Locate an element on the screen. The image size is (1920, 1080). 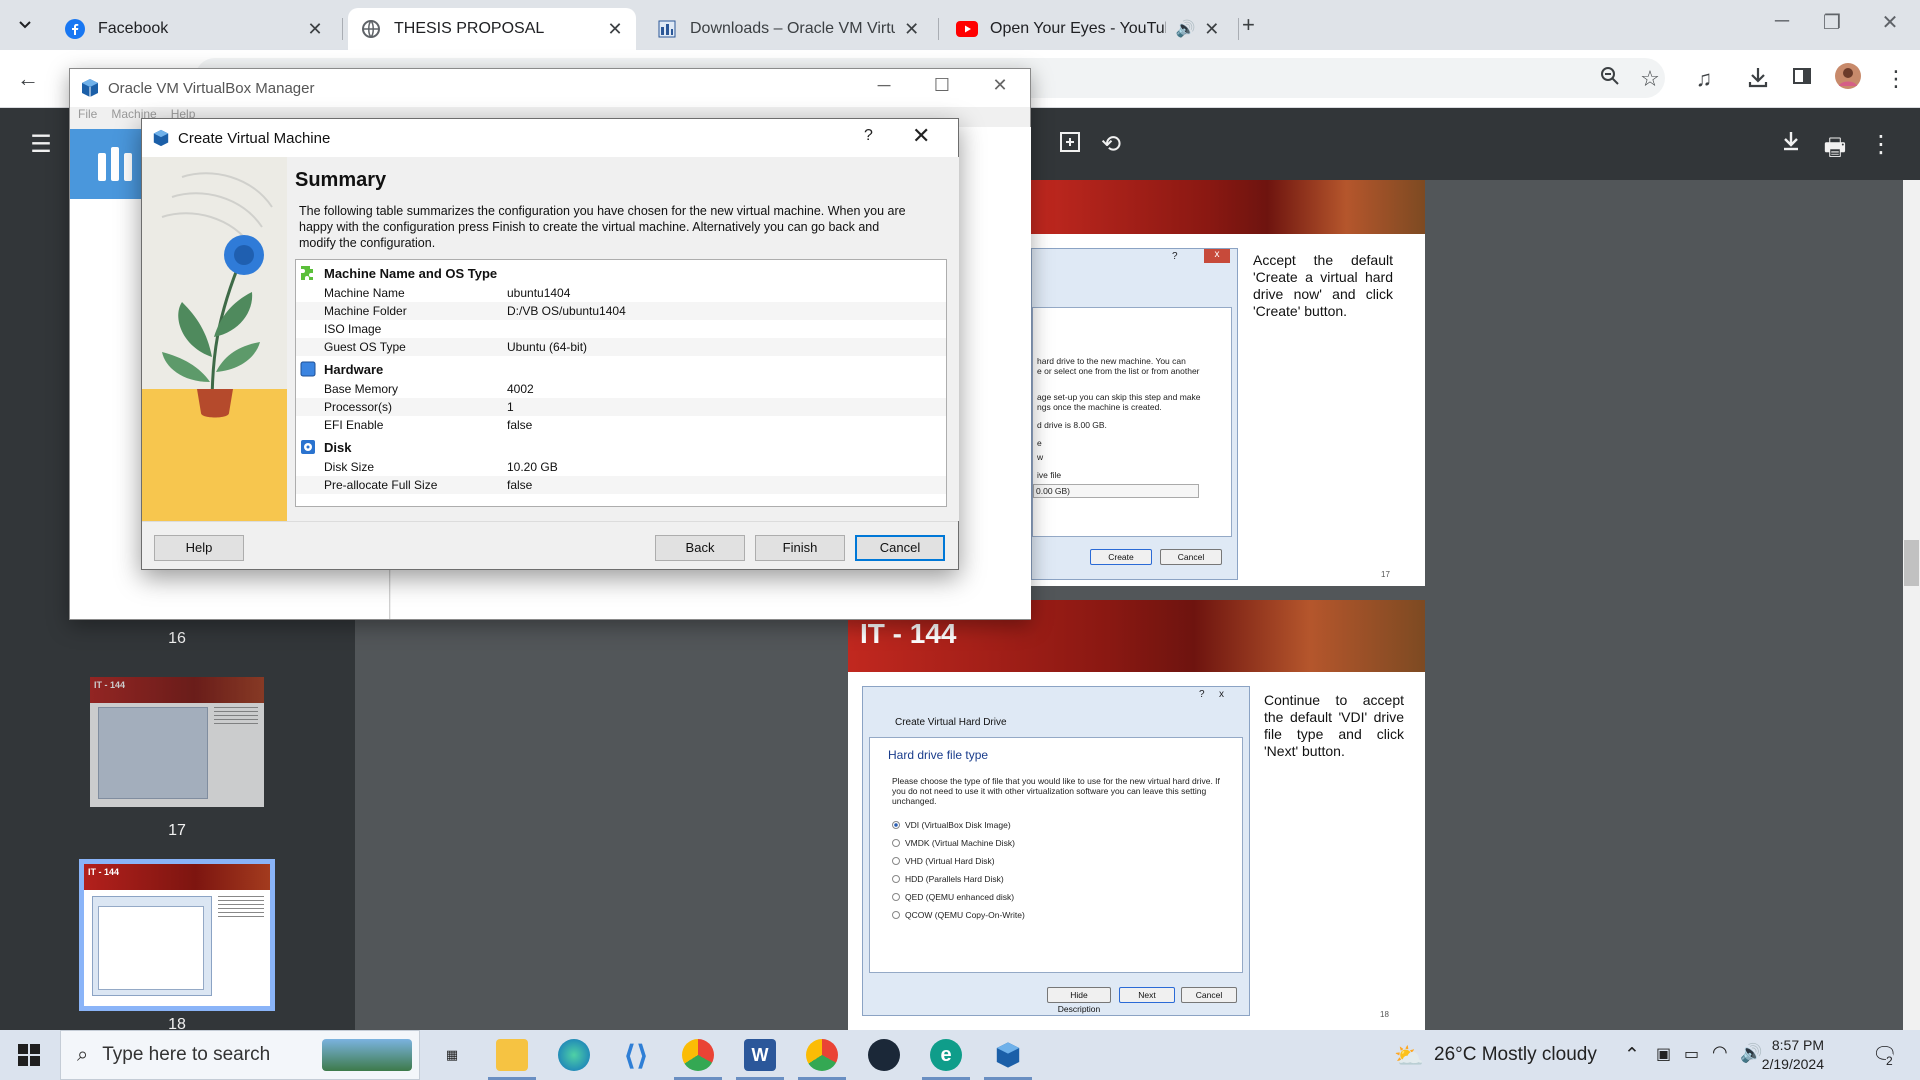
word-icon: W is located at coordinates (760, 1059).